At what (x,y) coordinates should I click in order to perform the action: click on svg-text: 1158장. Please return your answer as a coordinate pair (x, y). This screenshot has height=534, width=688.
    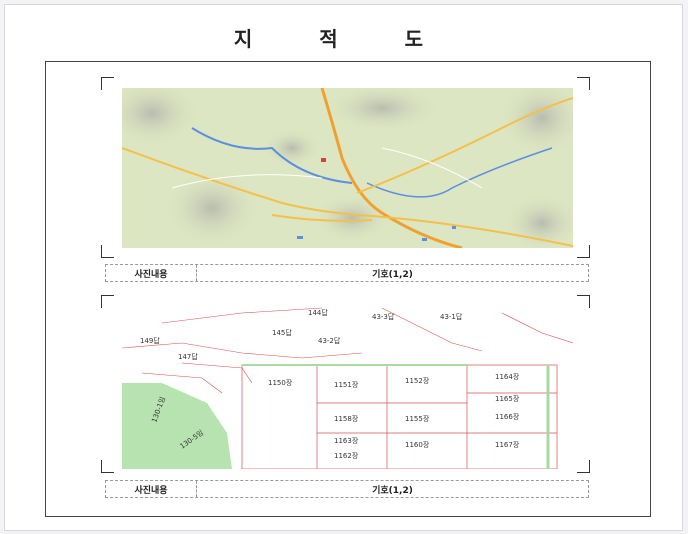
    Looking at the image, I should click on (346, 418).